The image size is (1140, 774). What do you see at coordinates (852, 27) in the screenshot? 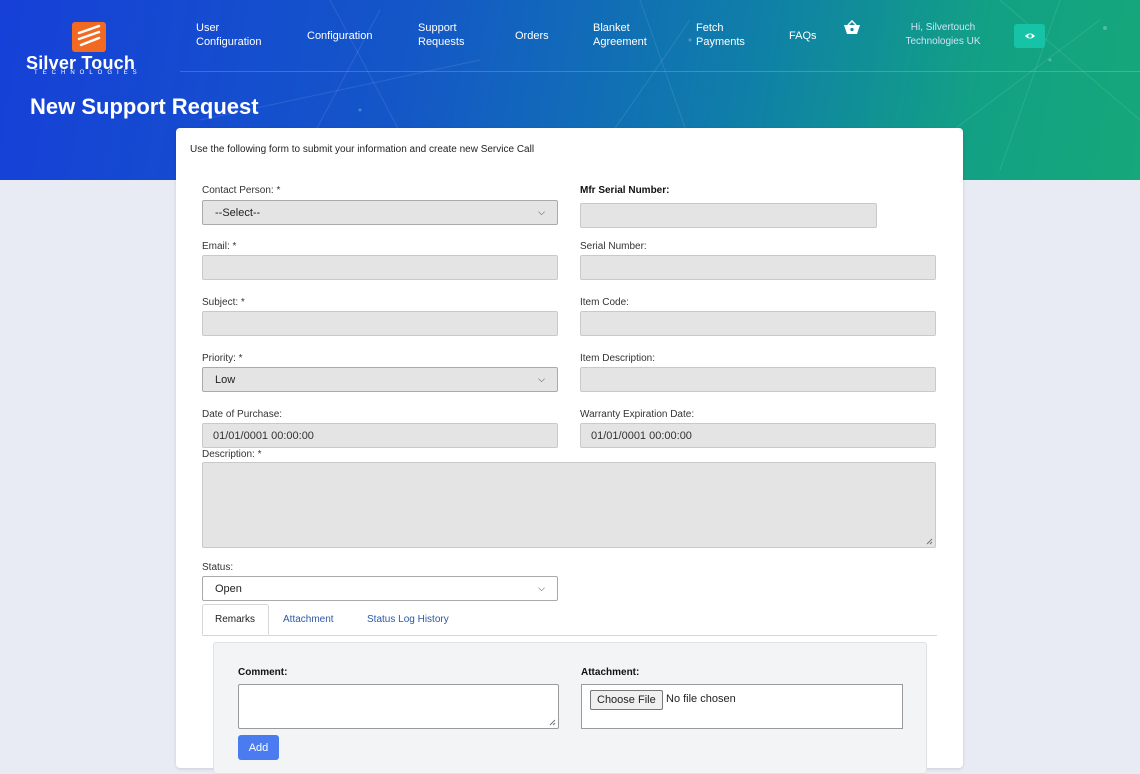
I see `basket-icon` at bounding box center [852, 27].